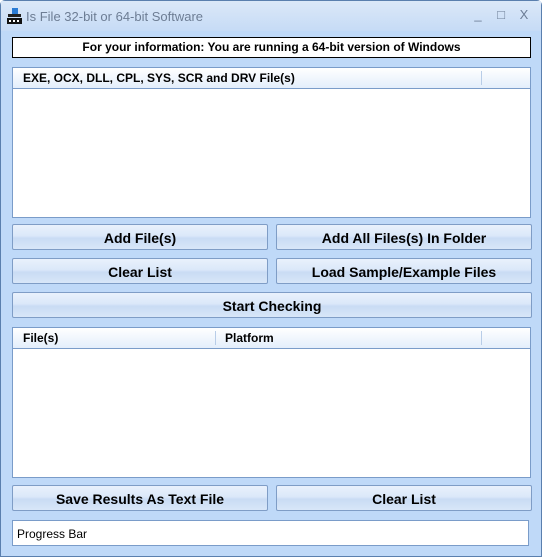 The height and width of the screenshot is (557, 542). What do you see at coordinates (501, 15) in the screenshot?
I see `maximize-icon: □` at bounding box center [501, 15].